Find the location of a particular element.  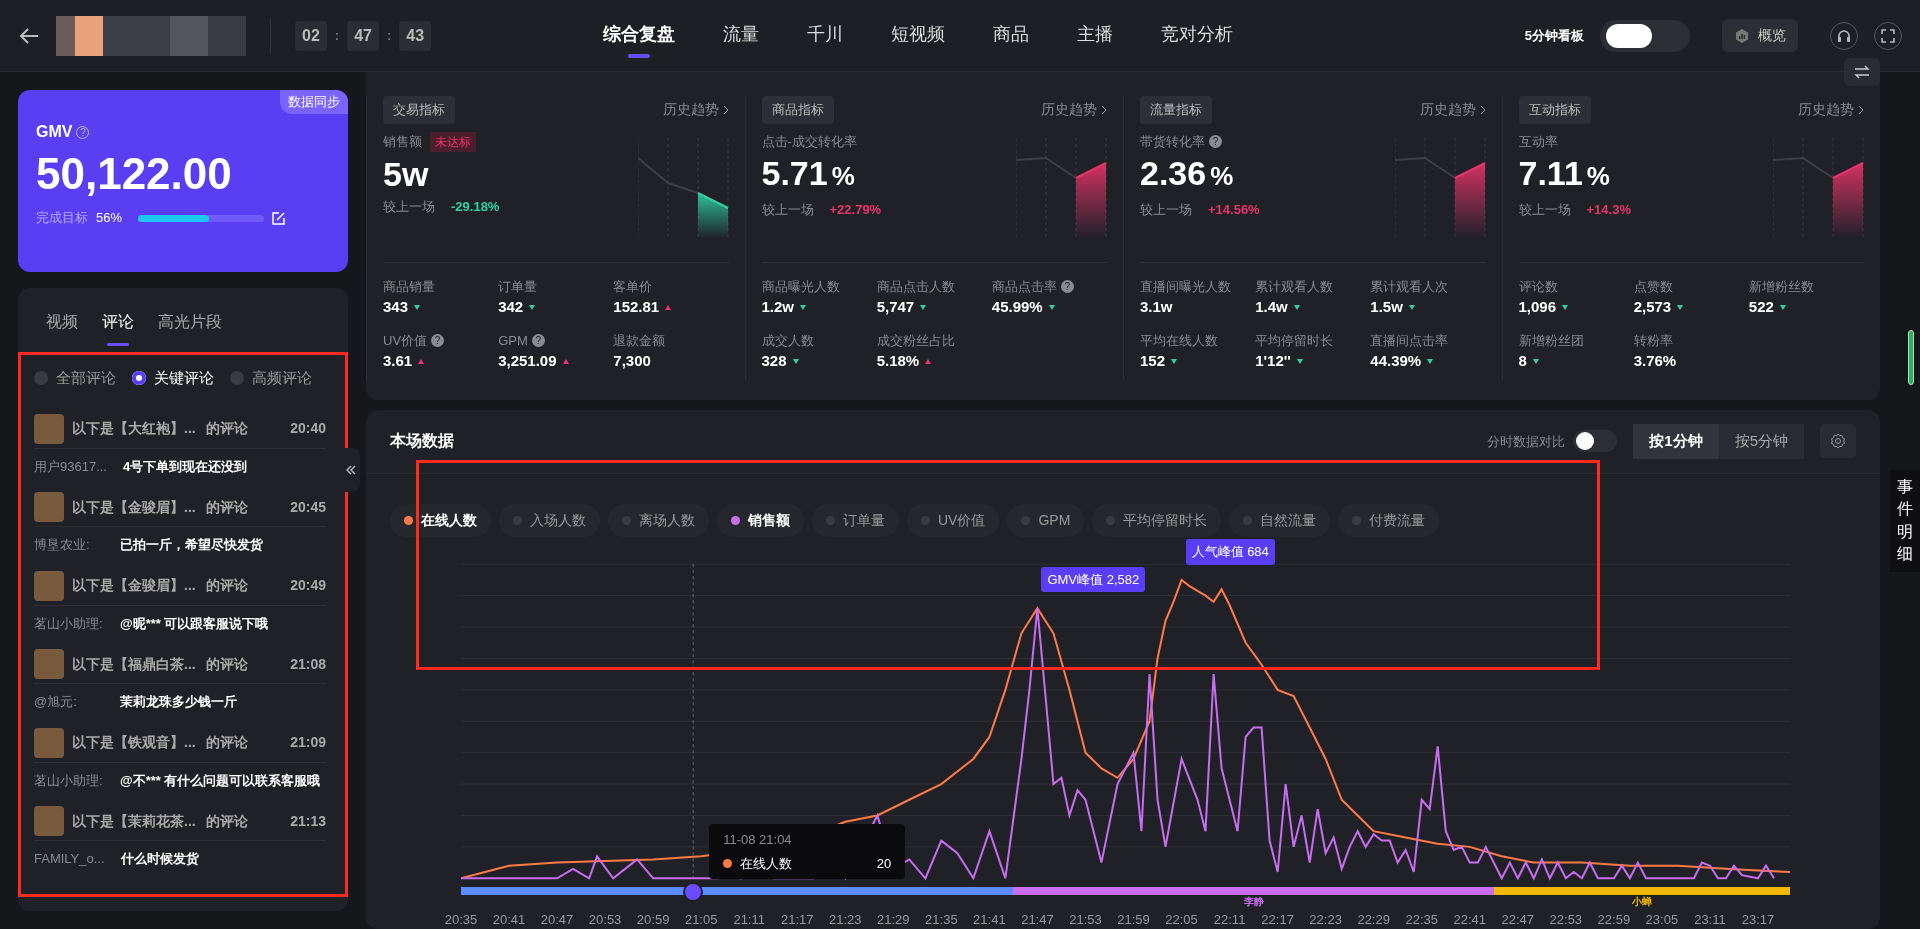

panel-tab: 视频 is located at coordinates (62, 324).